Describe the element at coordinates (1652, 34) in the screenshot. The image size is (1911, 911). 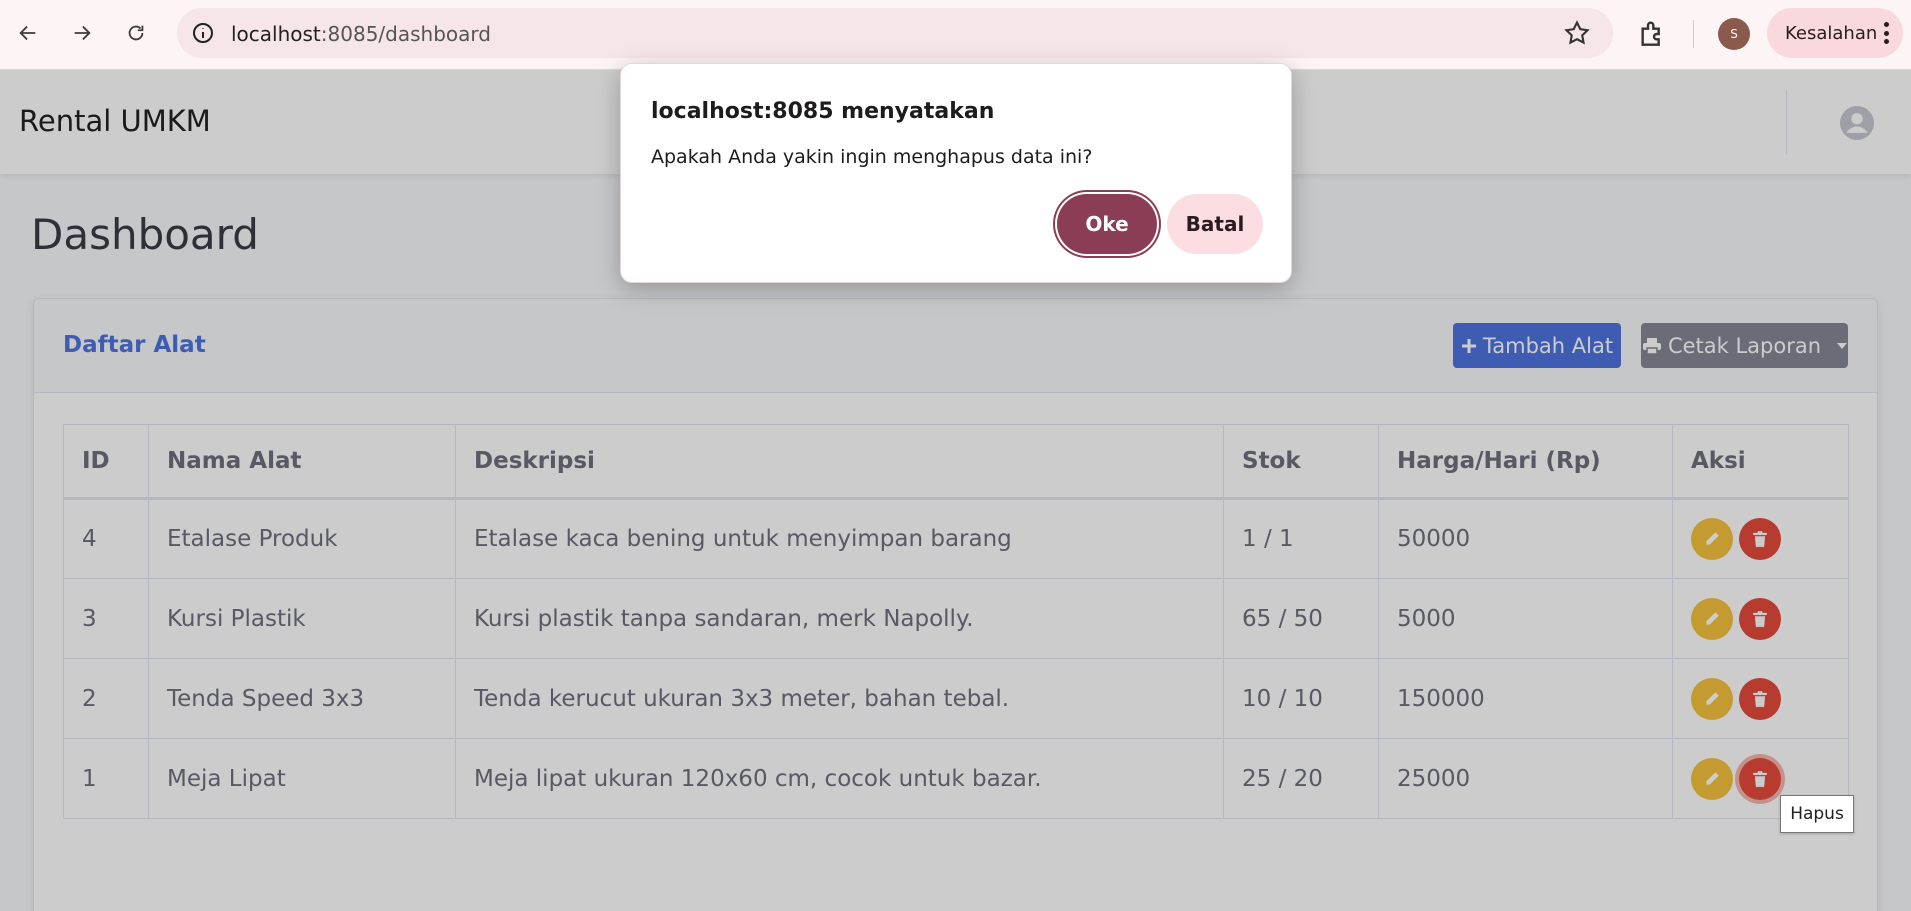
I see `extensions-icon` at that location.